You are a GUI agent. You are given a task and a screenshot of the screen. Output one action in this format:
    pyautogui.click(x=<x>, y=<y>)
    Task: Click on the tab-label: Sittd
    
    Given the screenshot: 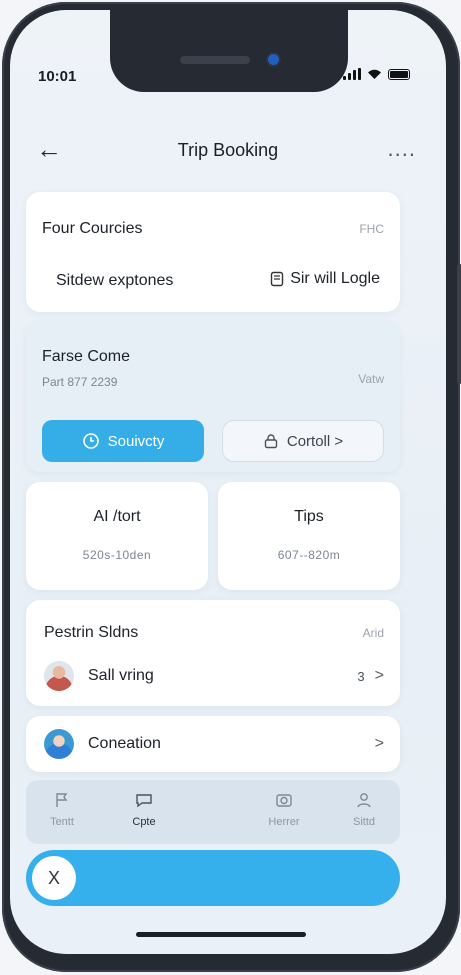 What is the action you would take?
    pyautogui.click(x=363, y=822)
    